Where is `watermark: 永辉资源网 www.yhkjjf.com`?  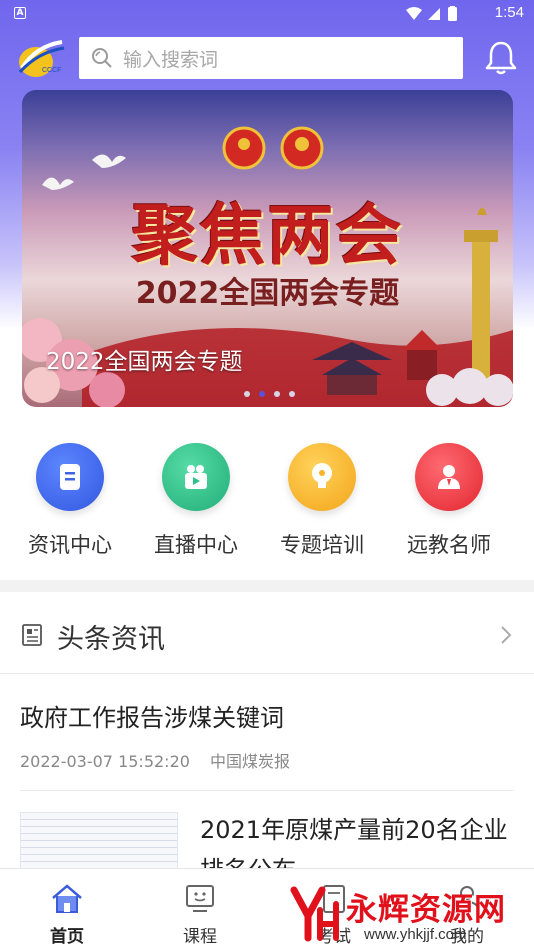
watermark: 永辉资源网 www.yhkjjf.com is located at coordinates (410, 915).